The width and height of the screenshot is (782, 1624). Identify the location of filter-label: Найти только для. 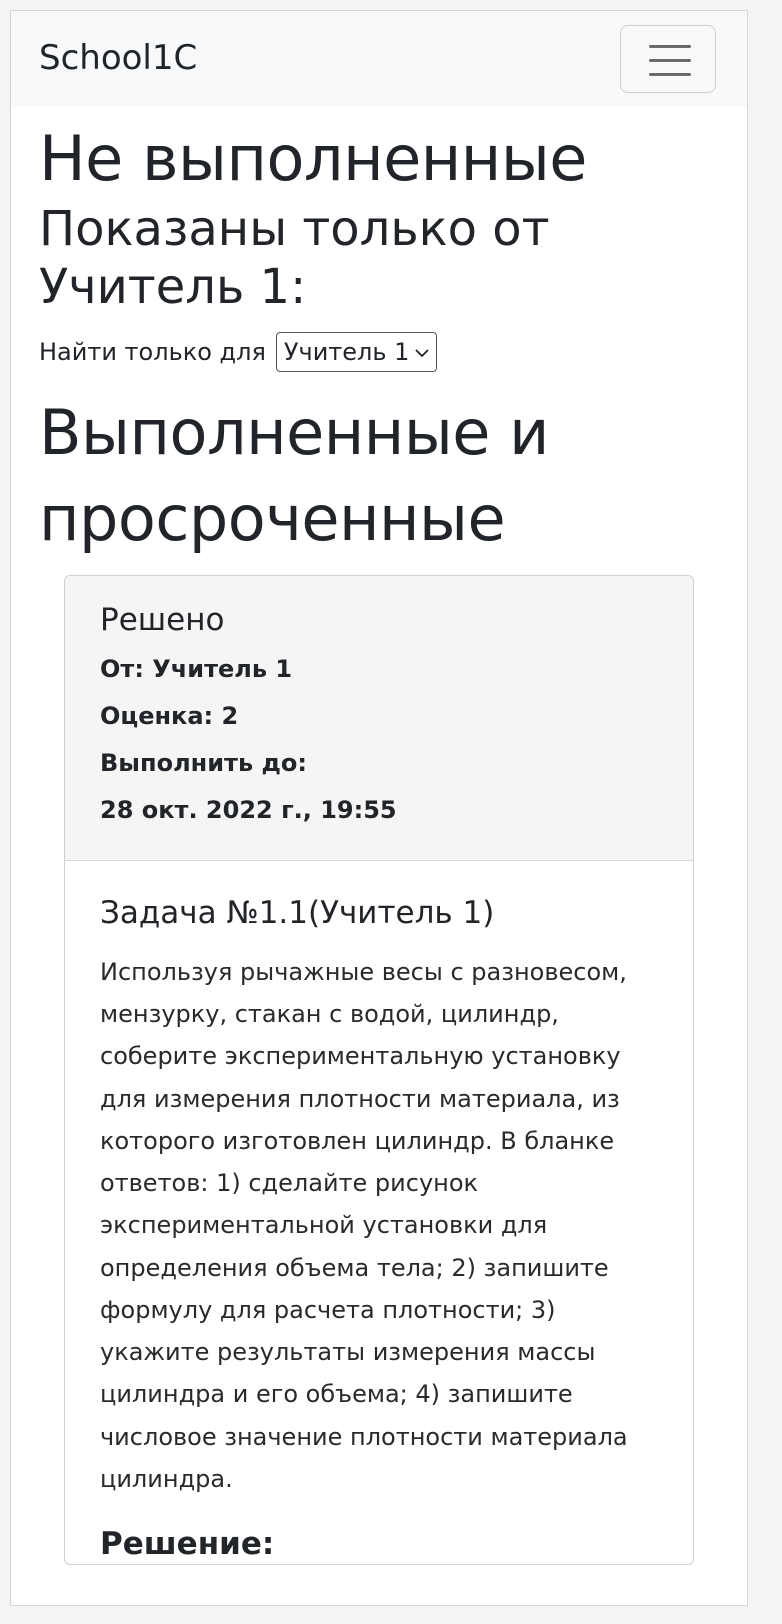
(152, 352).